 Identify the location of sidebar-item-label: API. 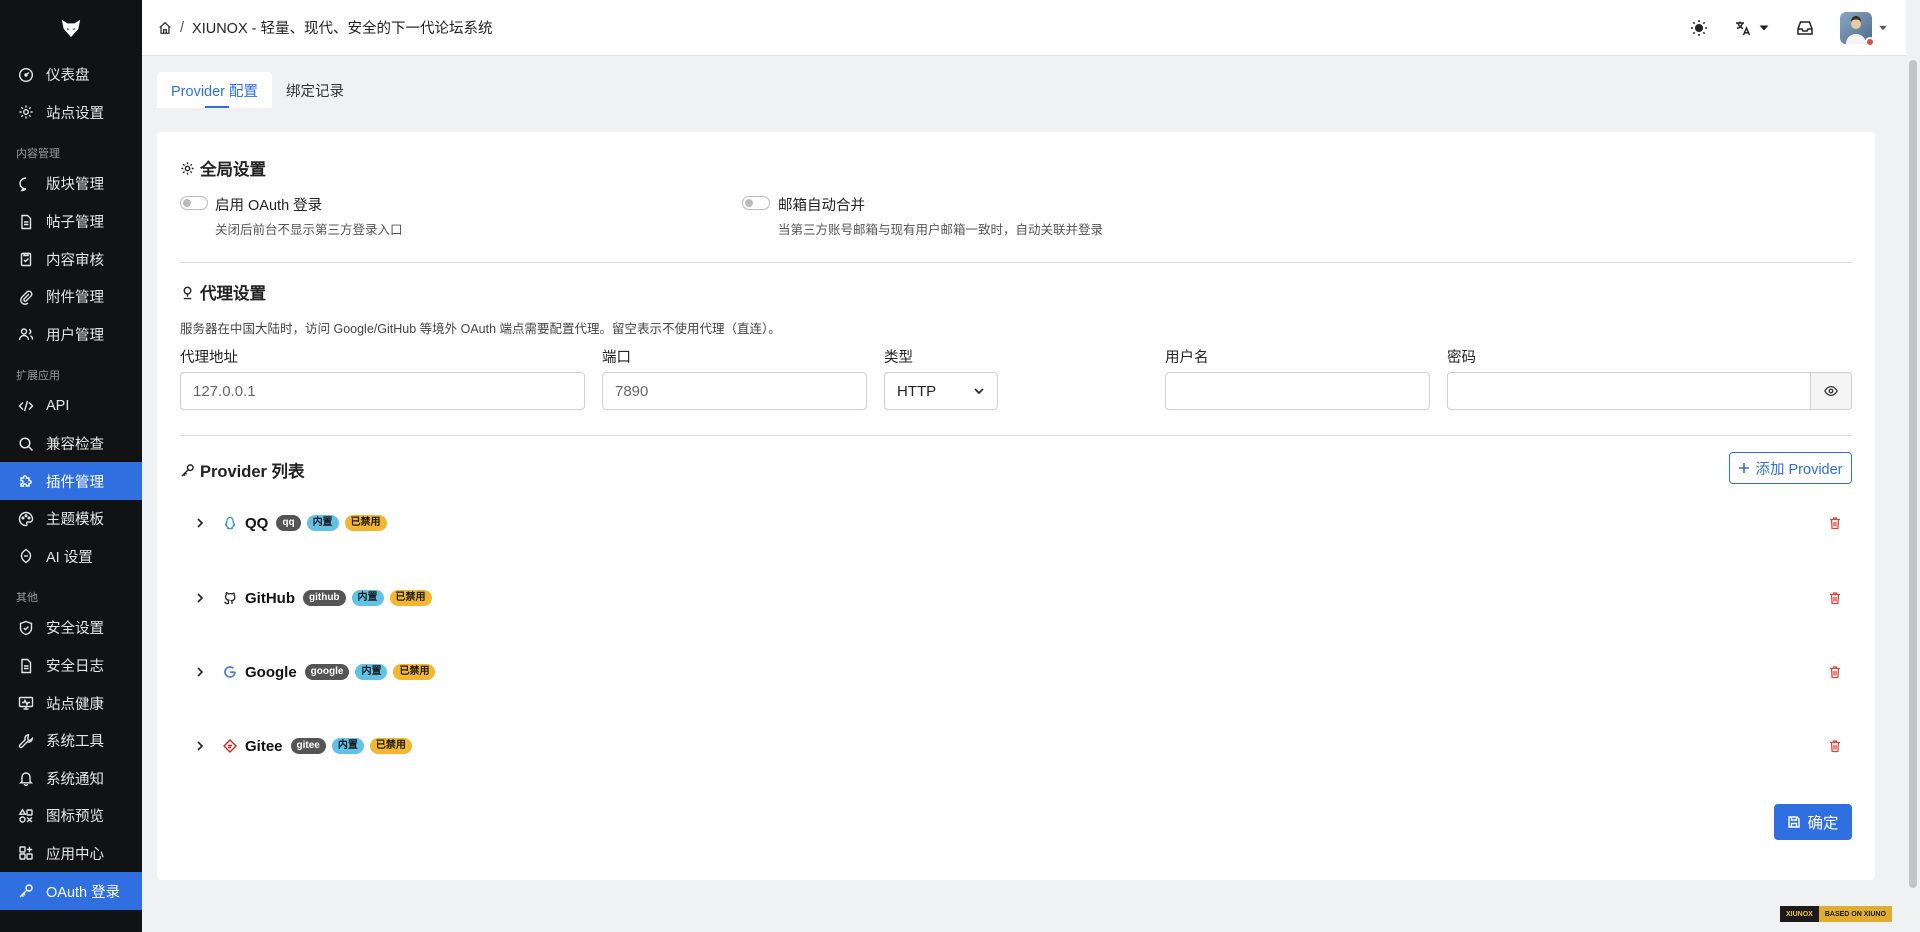
(58, 405).